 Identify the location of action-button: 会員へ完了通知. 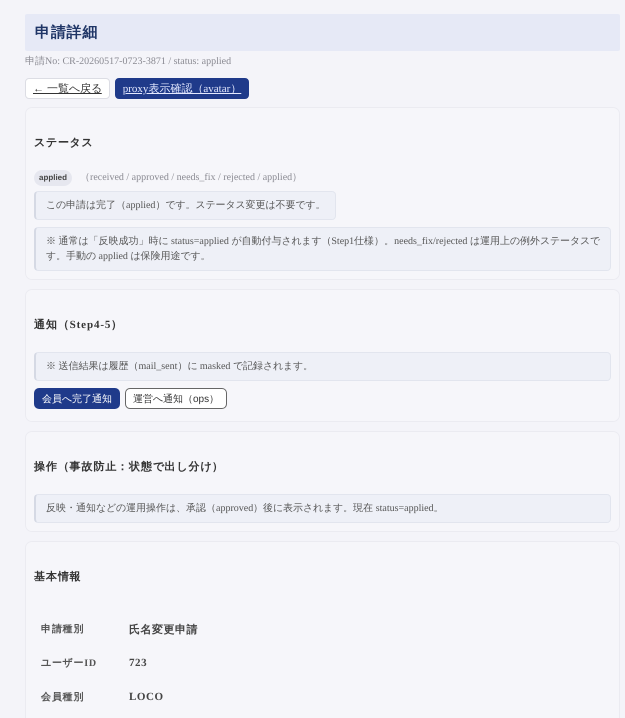
(77, 398).